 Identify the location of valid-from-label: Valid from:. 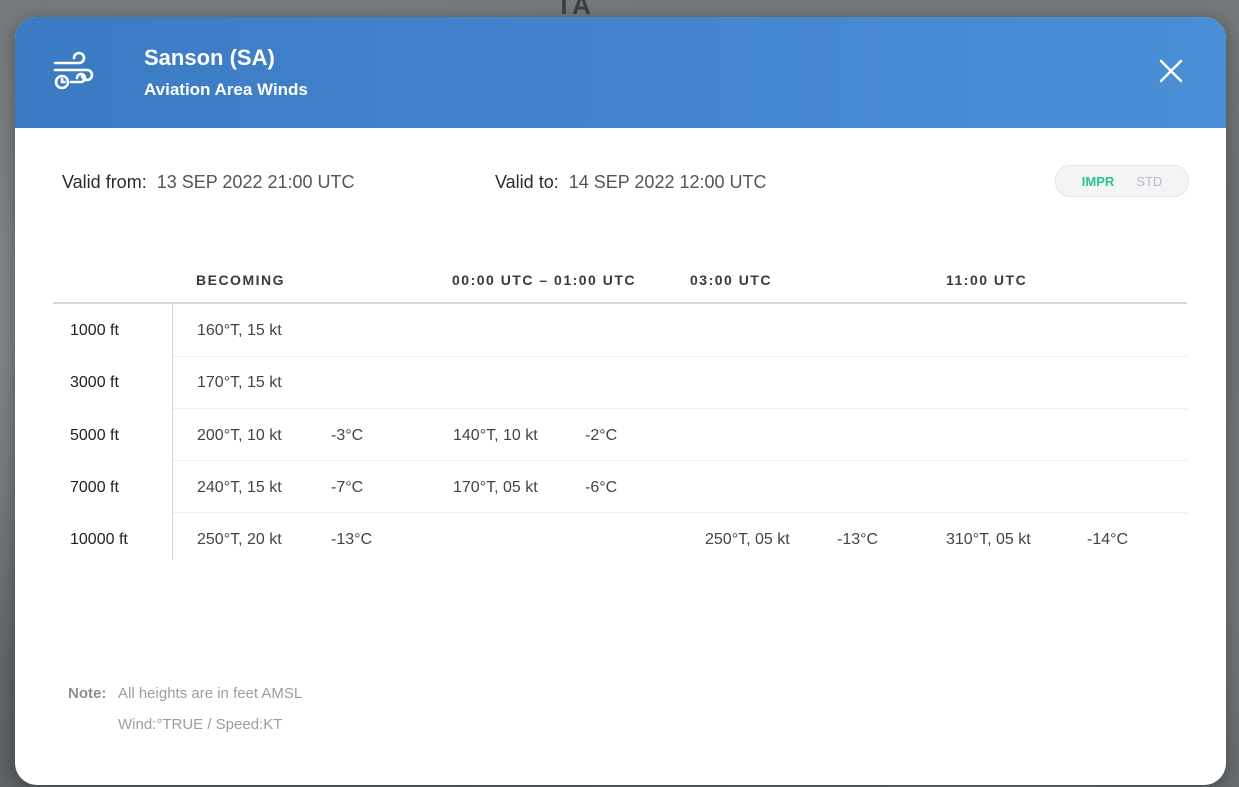
(104, 182).